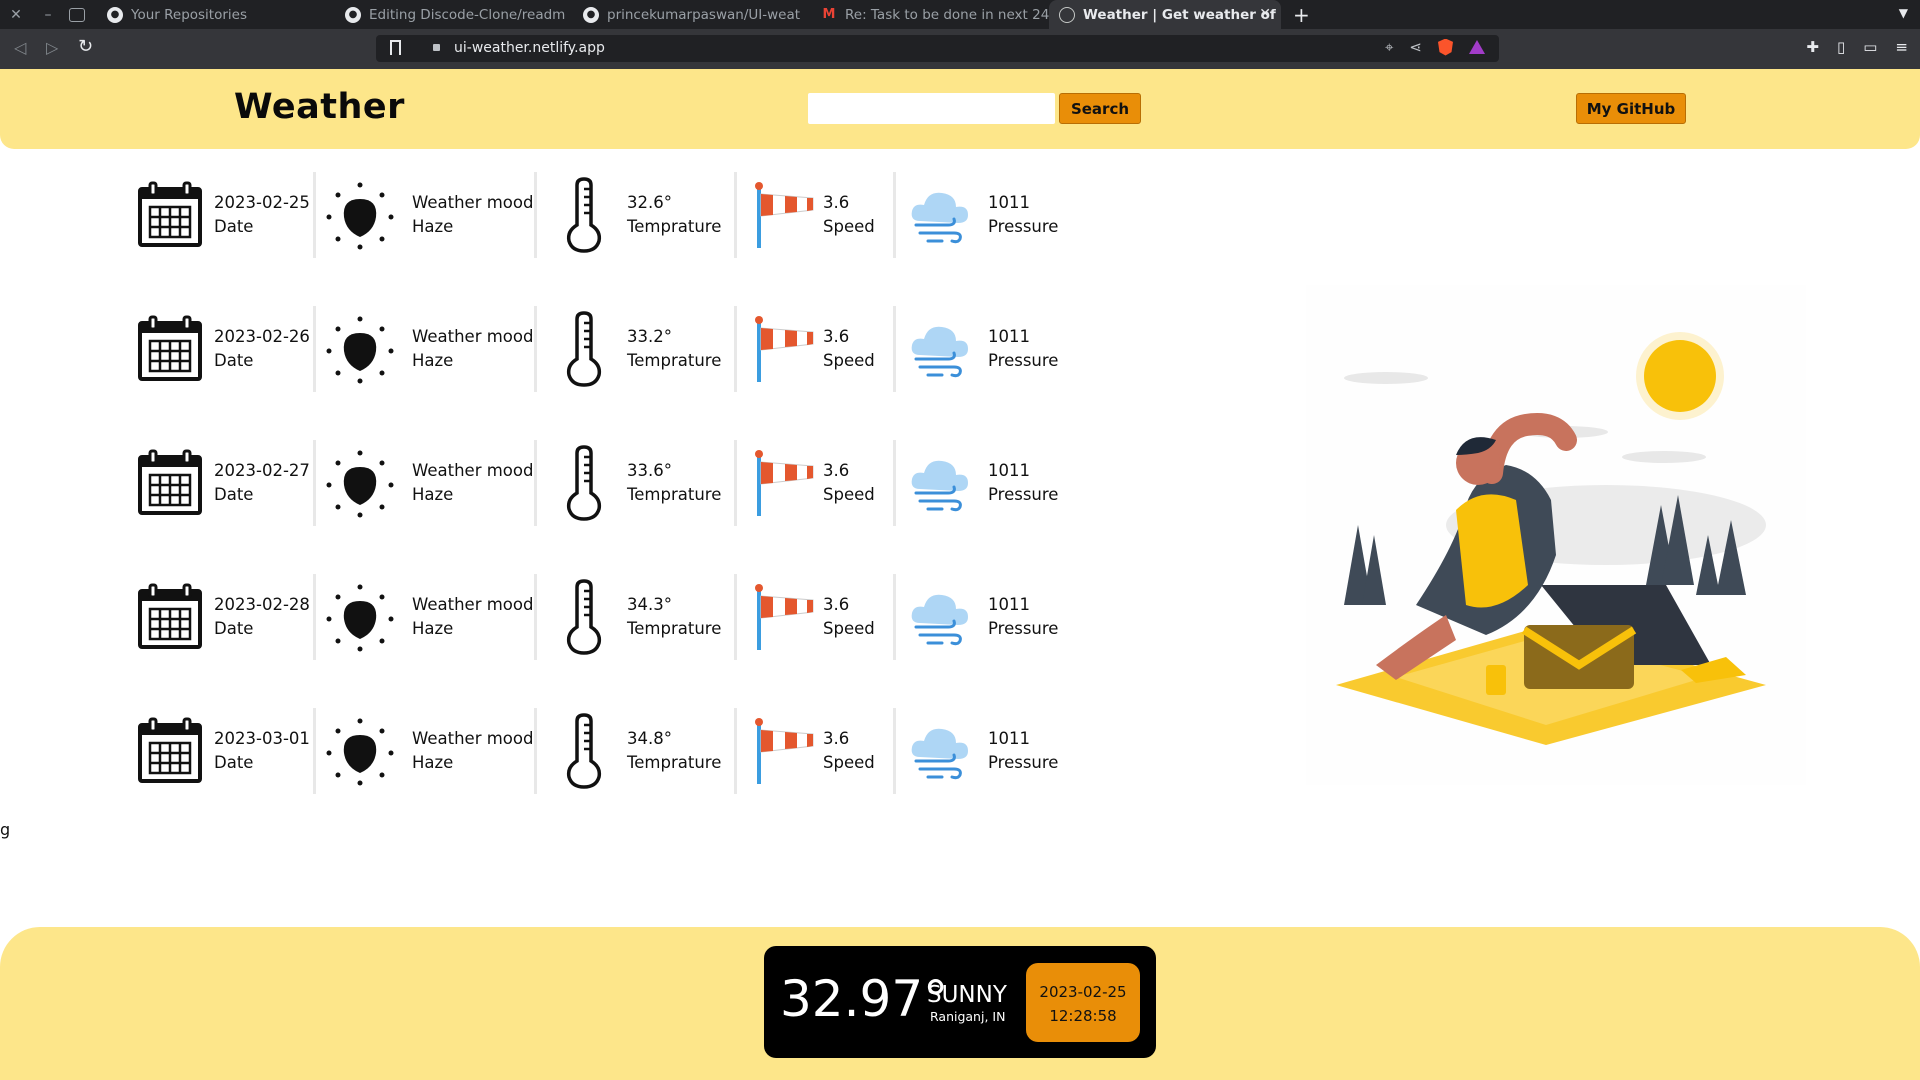 Image resolution: width=1920 pixels, height=1080 pixels. What do you see at coordinates (353, 14) in the screenshot?
I see `github-icon: ●` at bounding box center [353, 14].